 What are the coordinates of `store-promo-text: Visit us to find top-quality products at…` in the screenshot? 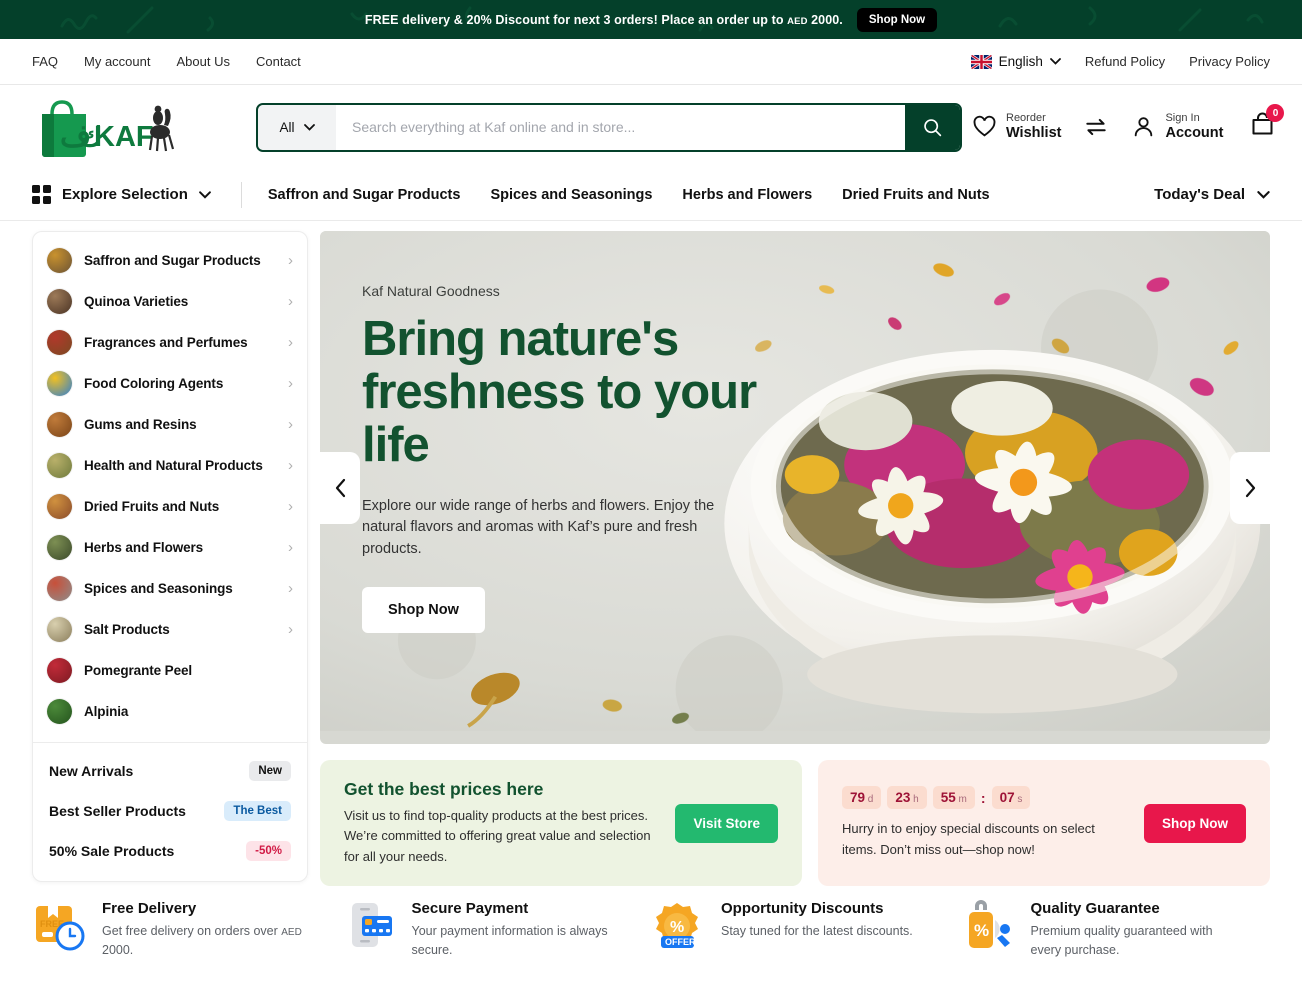 It's located at (497, 836).